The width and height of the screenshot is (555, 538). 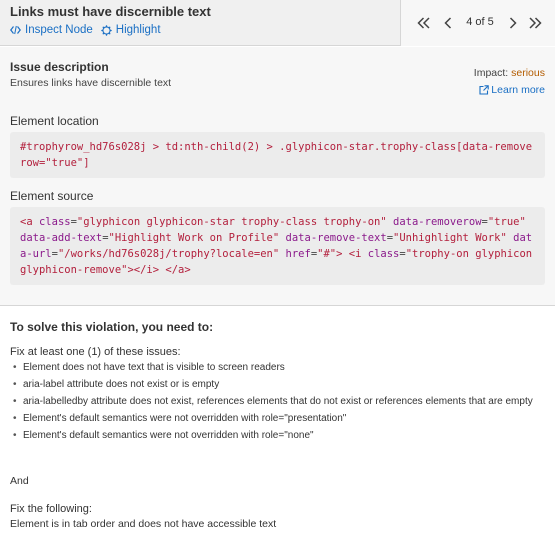 I want to click on removerow-value: "true", so click(x=506, y=222).